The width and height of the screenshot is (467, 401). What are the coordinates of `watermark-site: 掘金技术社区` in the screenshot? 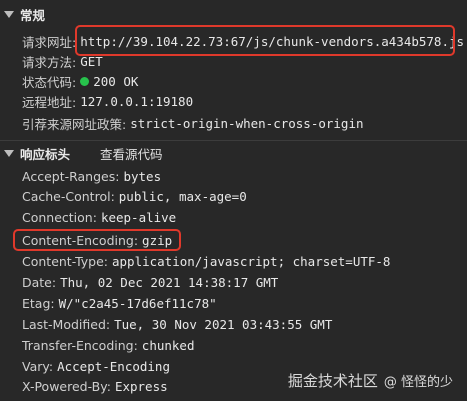 It's located at (332, 381).